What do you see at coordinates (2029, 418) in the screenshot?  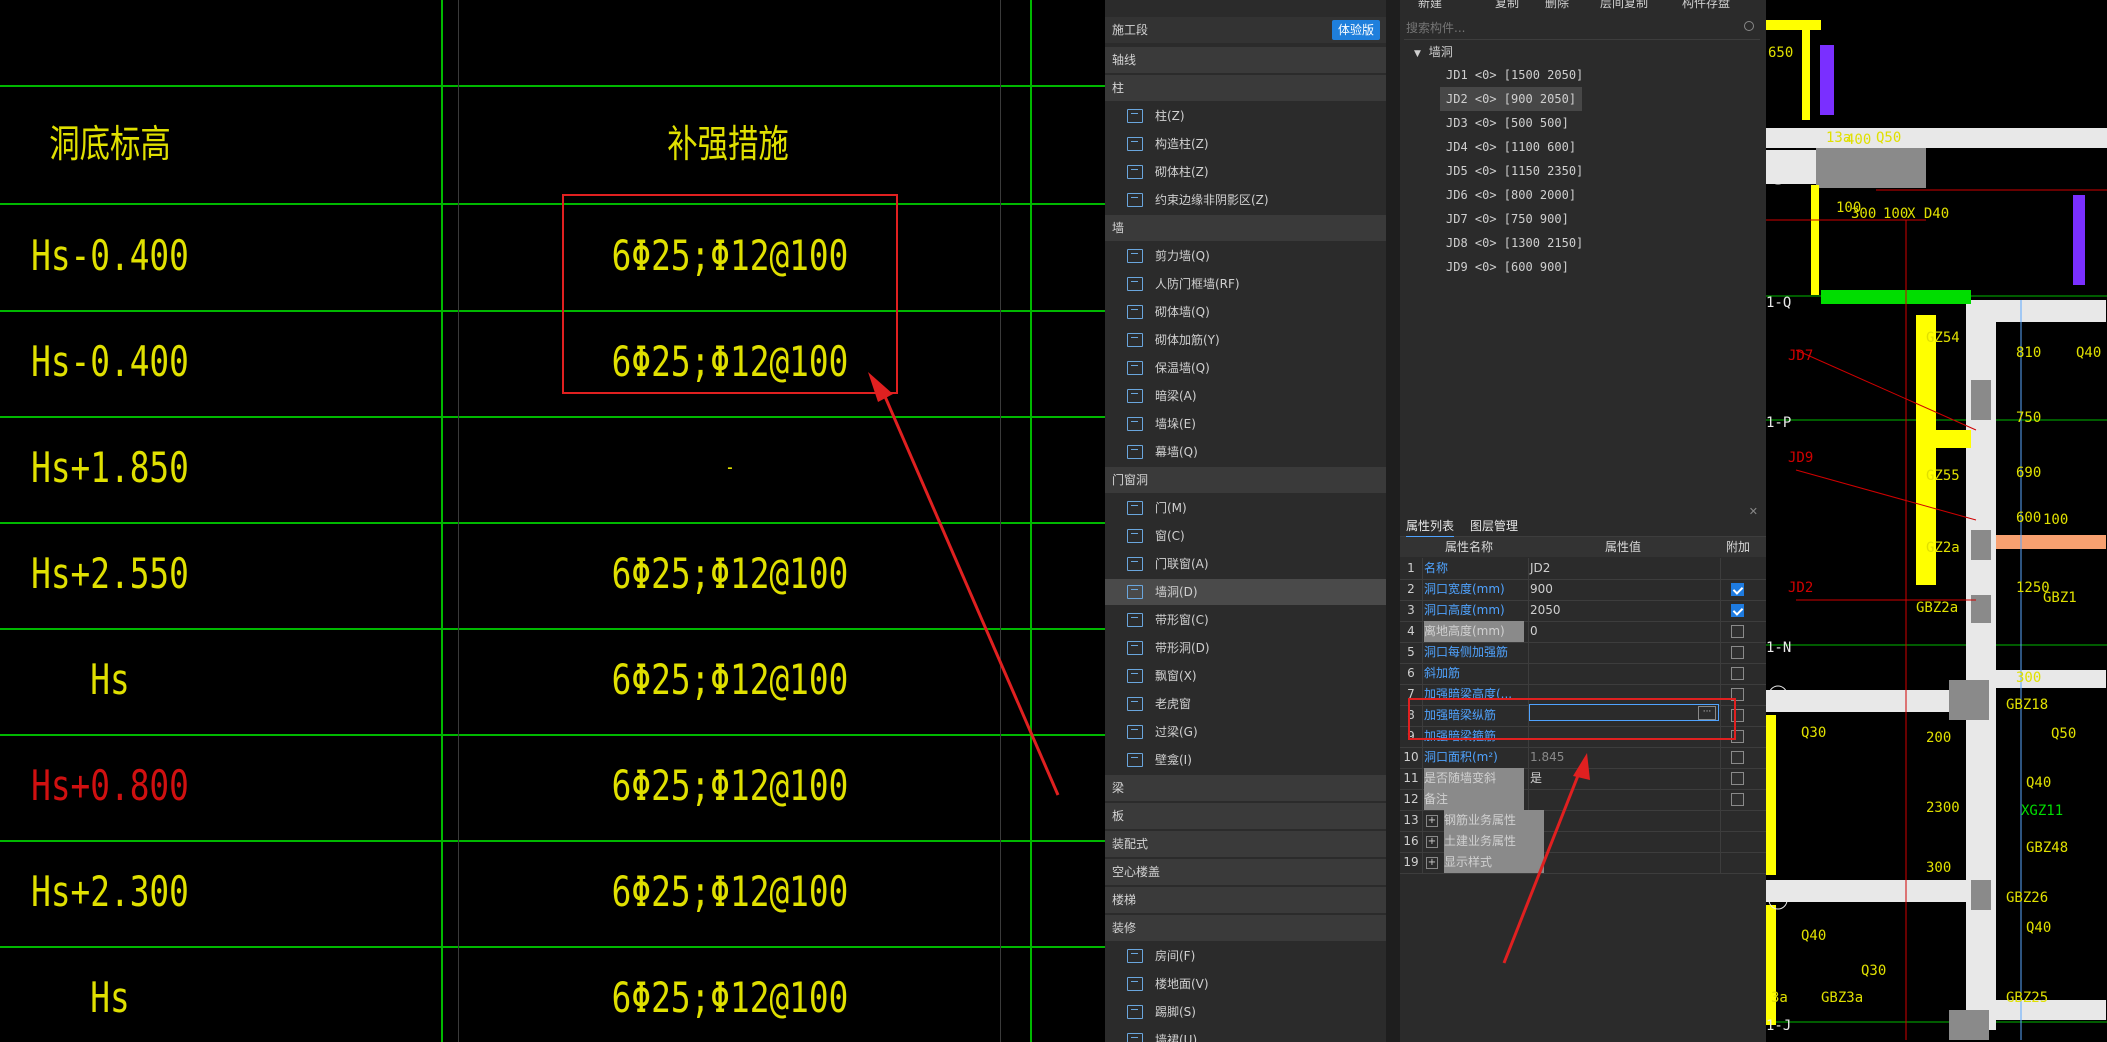 I see `cad-label: 750` at bounding box center [2029, 418].